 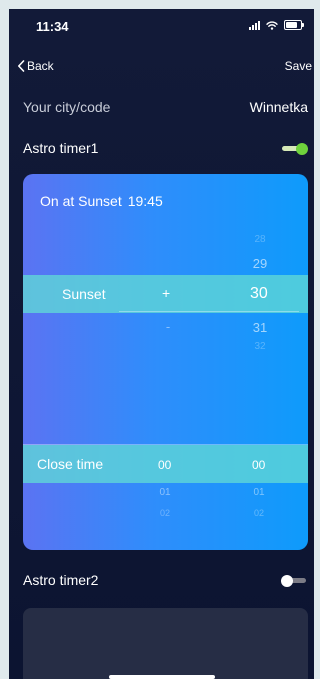 What do you see at coordinates (52, 26) in the screenshot?
I see `status-time: 11:34` at bounding box center [52, 26].